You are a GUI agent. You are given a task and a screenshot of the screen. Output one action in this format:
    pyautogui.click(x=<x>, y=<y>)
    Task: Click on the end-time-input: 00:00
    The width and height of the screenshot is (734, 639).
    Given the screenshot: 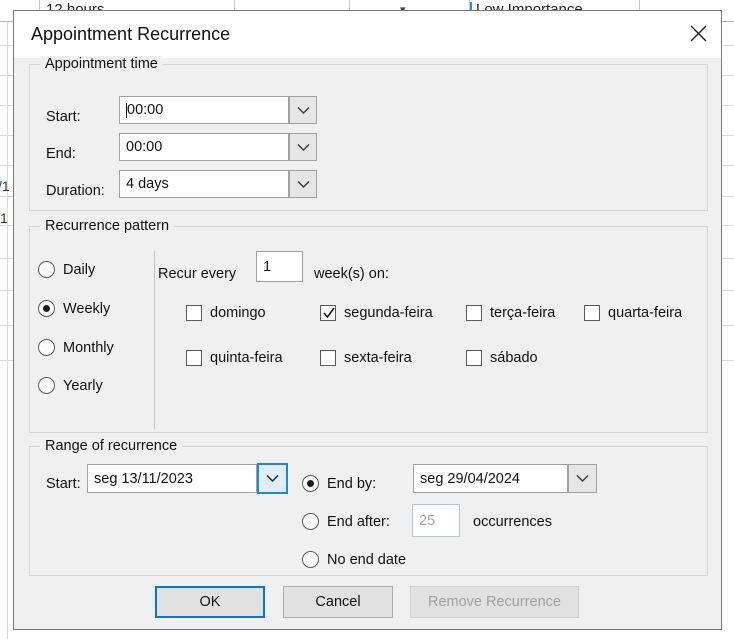 What is the action you would take?
    pyautogui.click(x=204, y=147)
    